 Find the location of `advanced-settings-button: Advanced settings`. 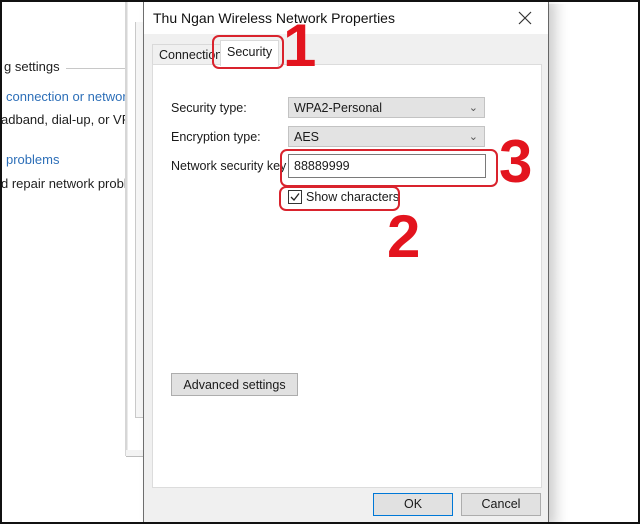

advanced-settings-button: Advanced settings is located at coordinates (234, 384).